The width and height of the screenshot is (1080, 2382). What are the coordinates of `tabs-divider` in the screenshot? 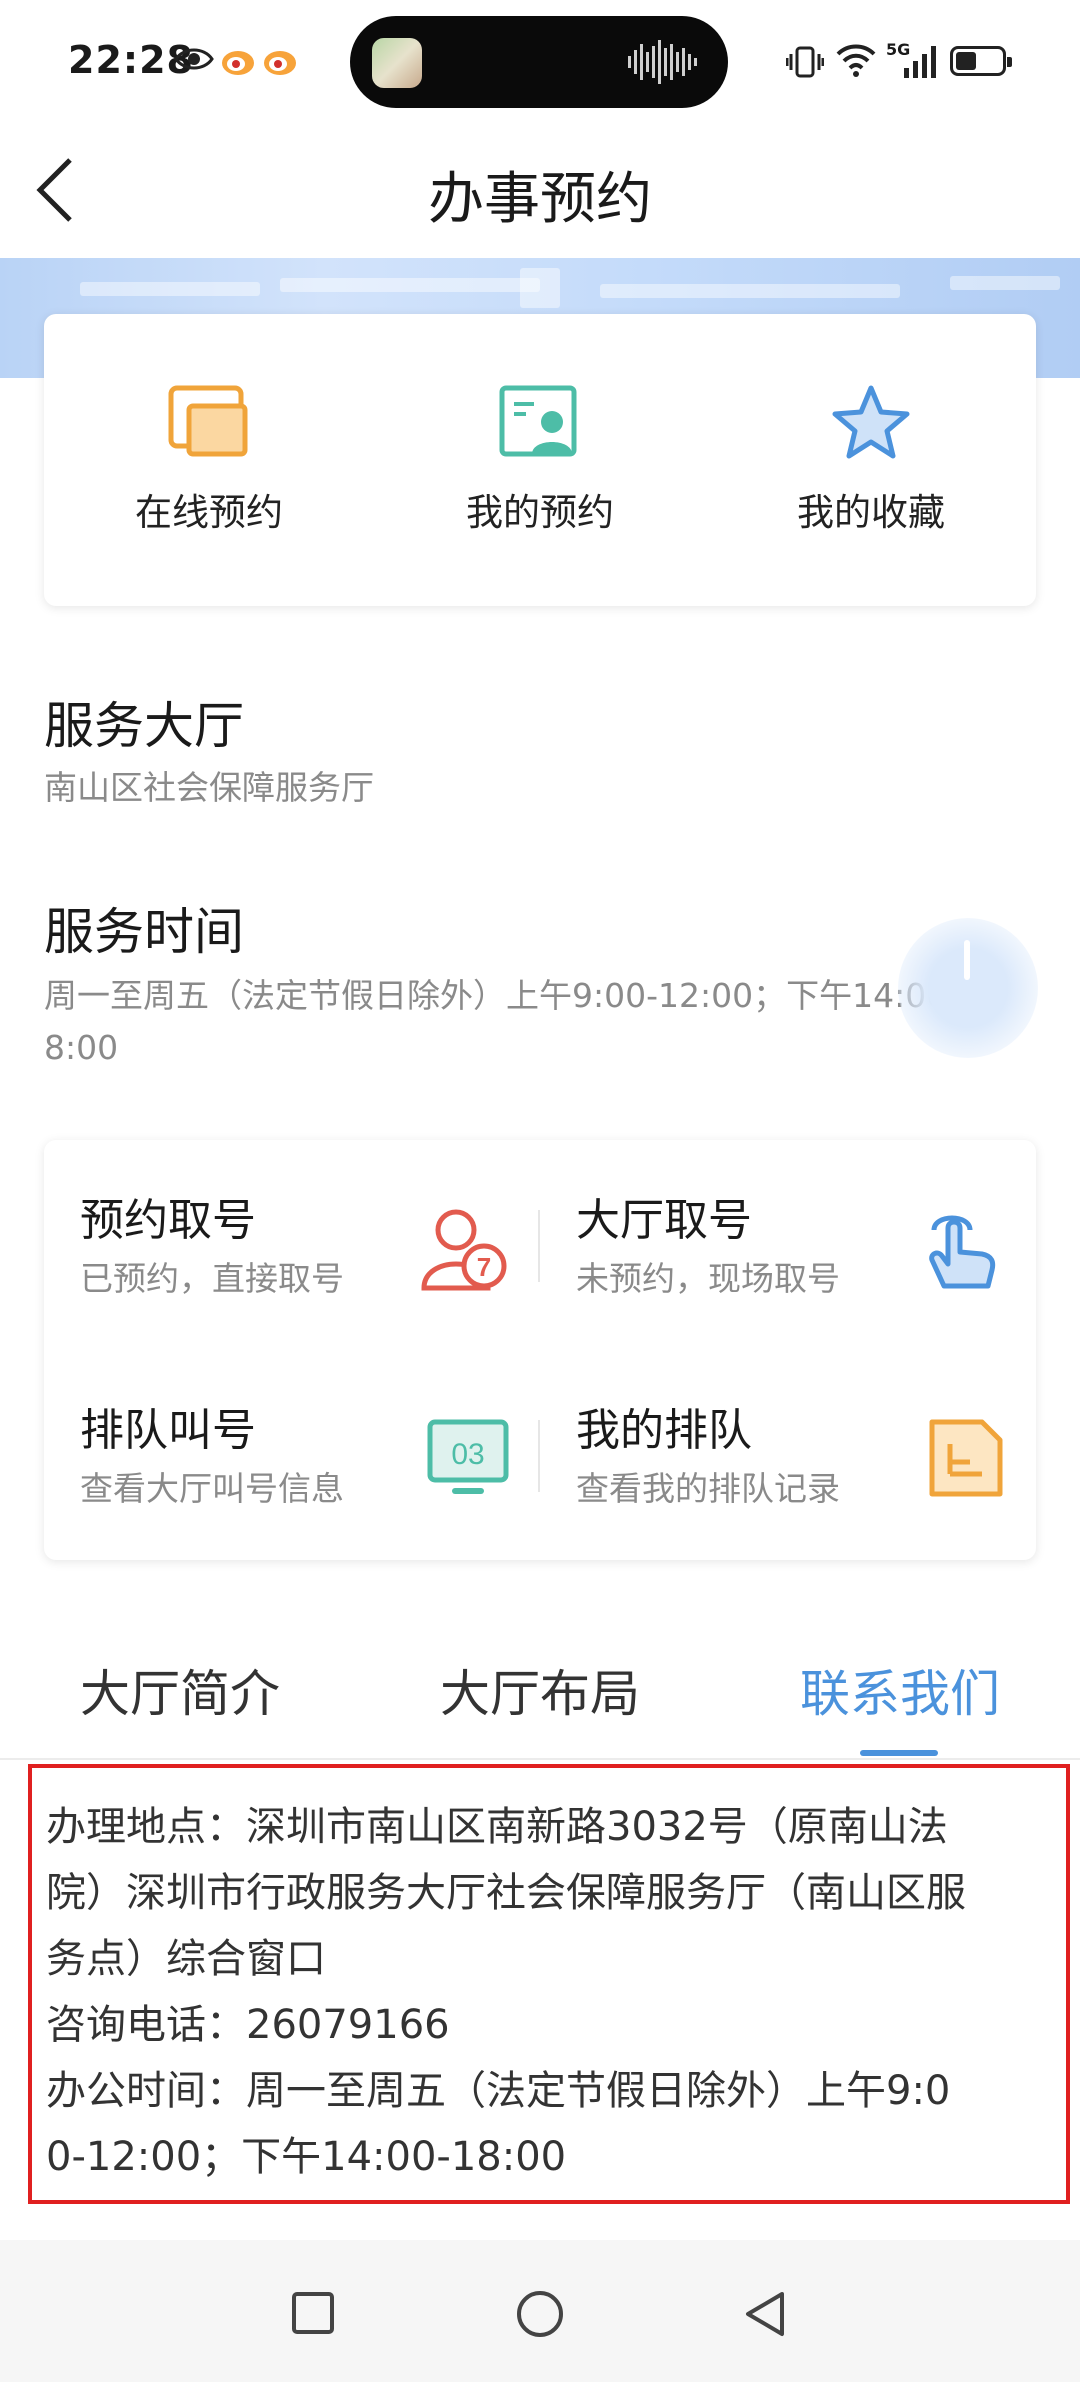 It's located at (540, 1759).